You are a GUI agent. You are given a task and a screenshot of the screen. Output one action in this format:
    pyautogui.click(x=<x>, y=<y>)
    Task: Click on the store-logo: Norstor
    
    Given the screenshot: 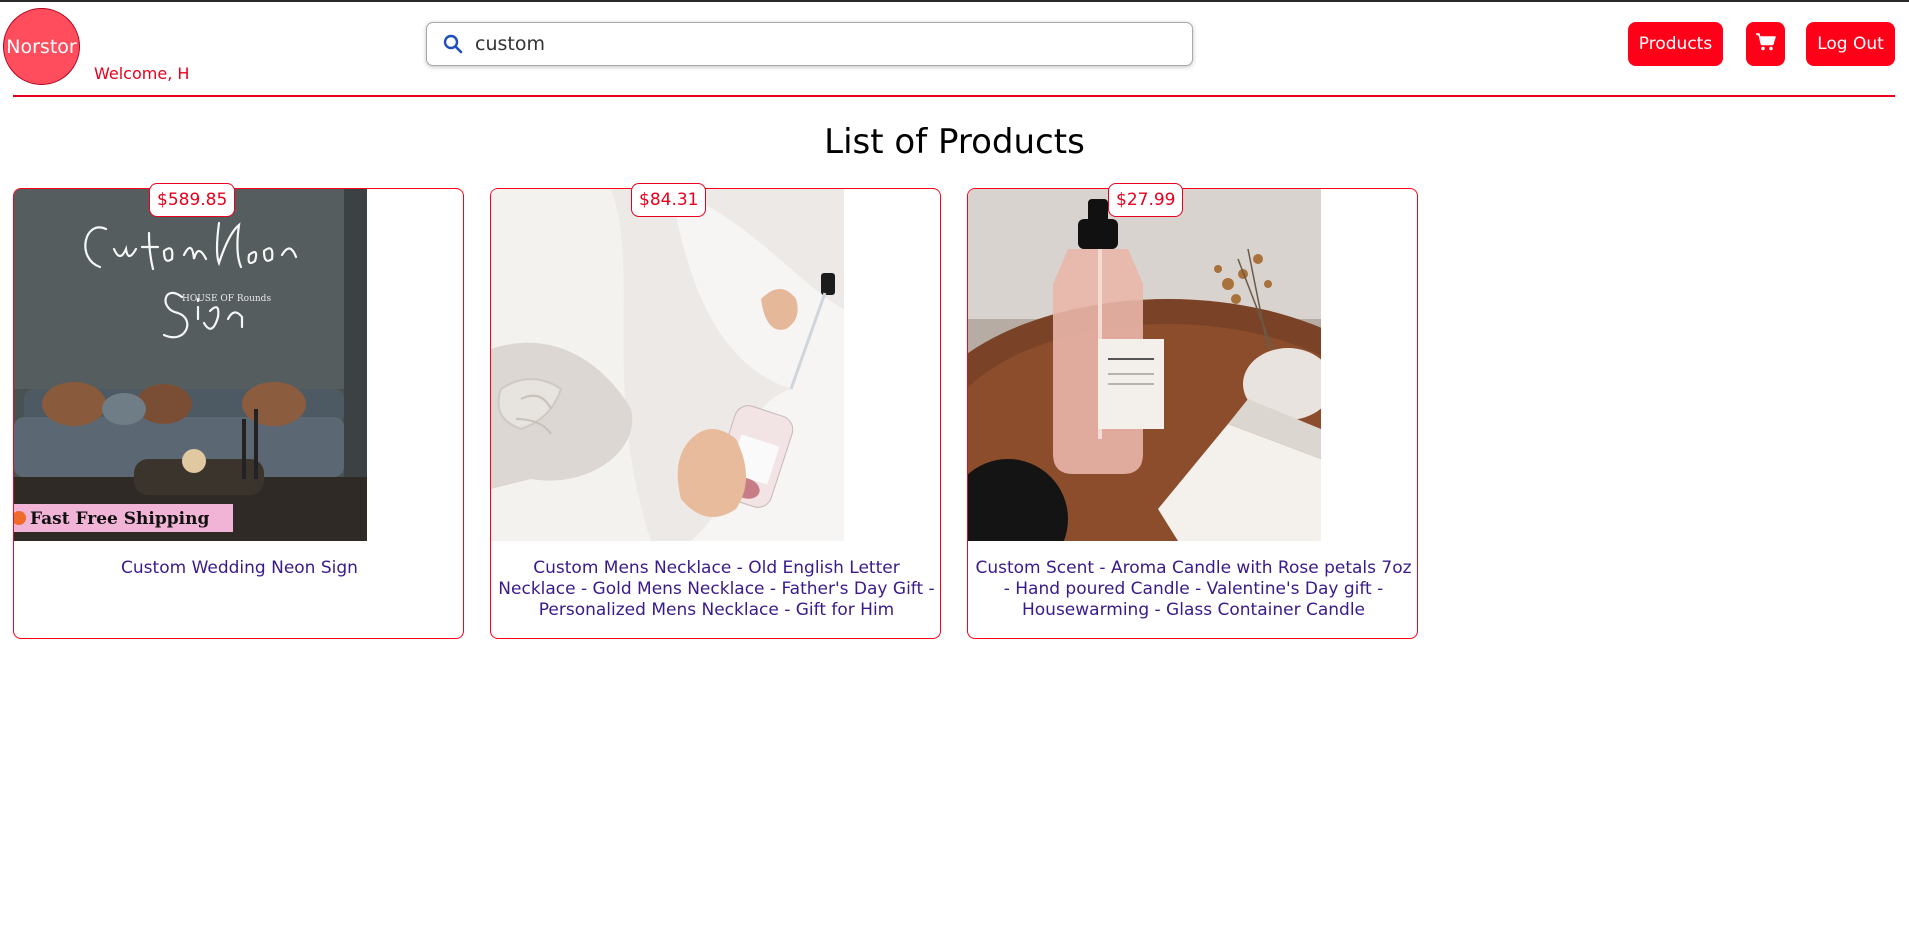 What is the action you would take?
    pyautogui.click(x=41, y=46)
    